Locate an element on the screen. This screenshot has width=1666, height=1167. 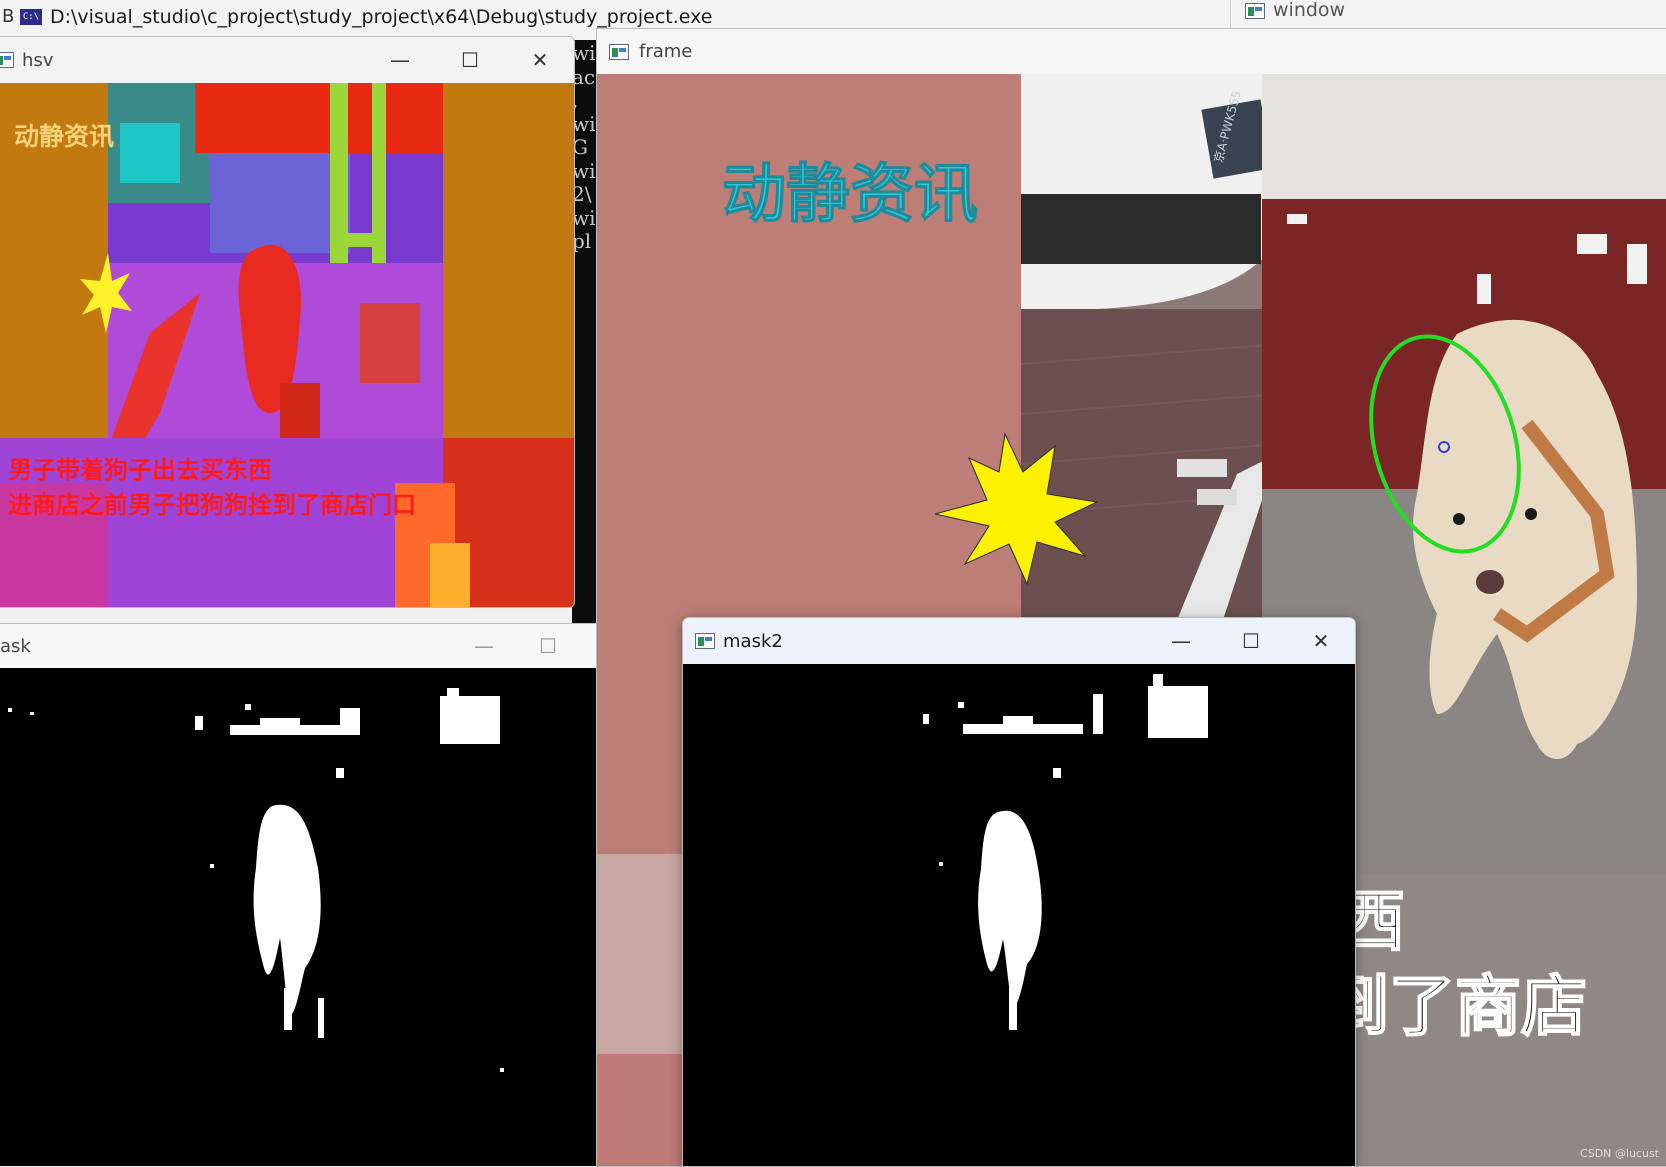
hsv-titlebar: hsv — ☐ ✕ is located at coordinates (287, 60).